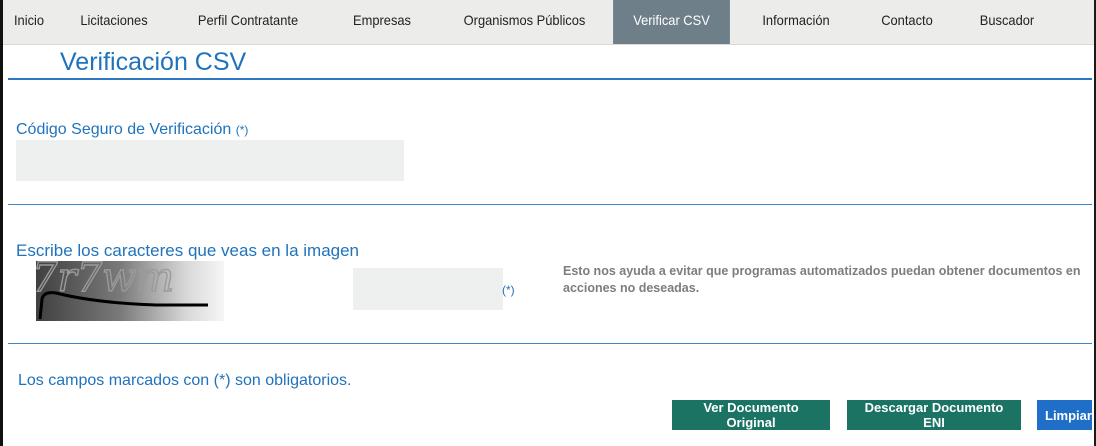  Describe the element at coordinates (508, 290) in the screenshot. I see `captcha-required-mark: (*)` at that location.